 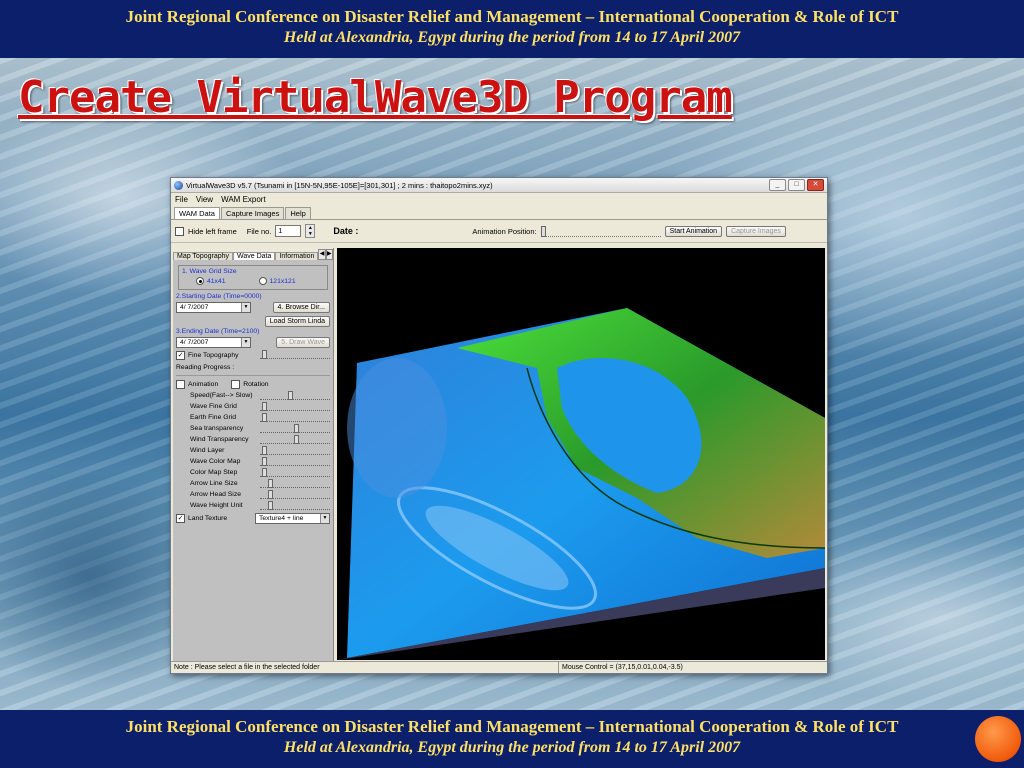 I want to click on grid-41-label: 41x41, so click(x=216, y=281).